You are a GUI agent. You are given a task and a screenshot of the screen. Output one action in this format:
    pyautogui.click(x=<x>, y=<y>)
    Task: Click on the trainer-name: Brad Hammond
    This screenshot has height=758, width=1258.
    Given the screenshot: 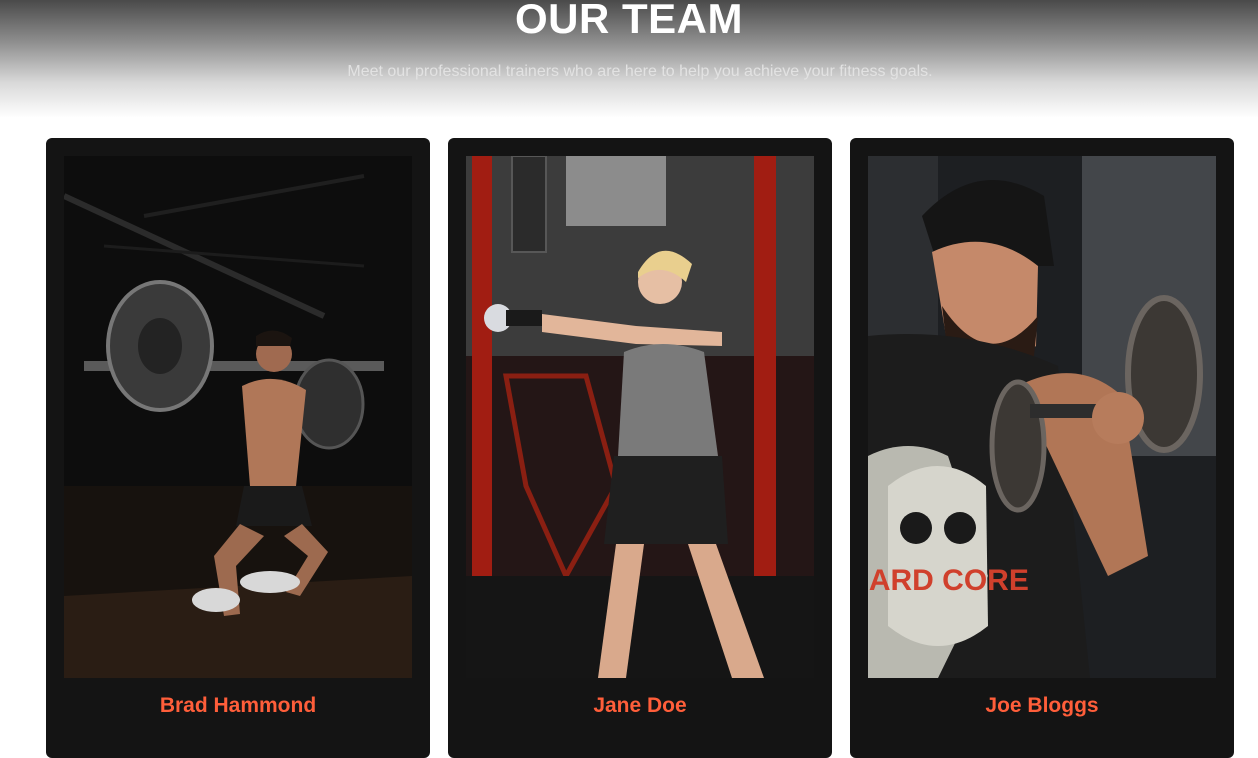 What is the action you would take?
    pyautogui.click(x=238, y=705)
    